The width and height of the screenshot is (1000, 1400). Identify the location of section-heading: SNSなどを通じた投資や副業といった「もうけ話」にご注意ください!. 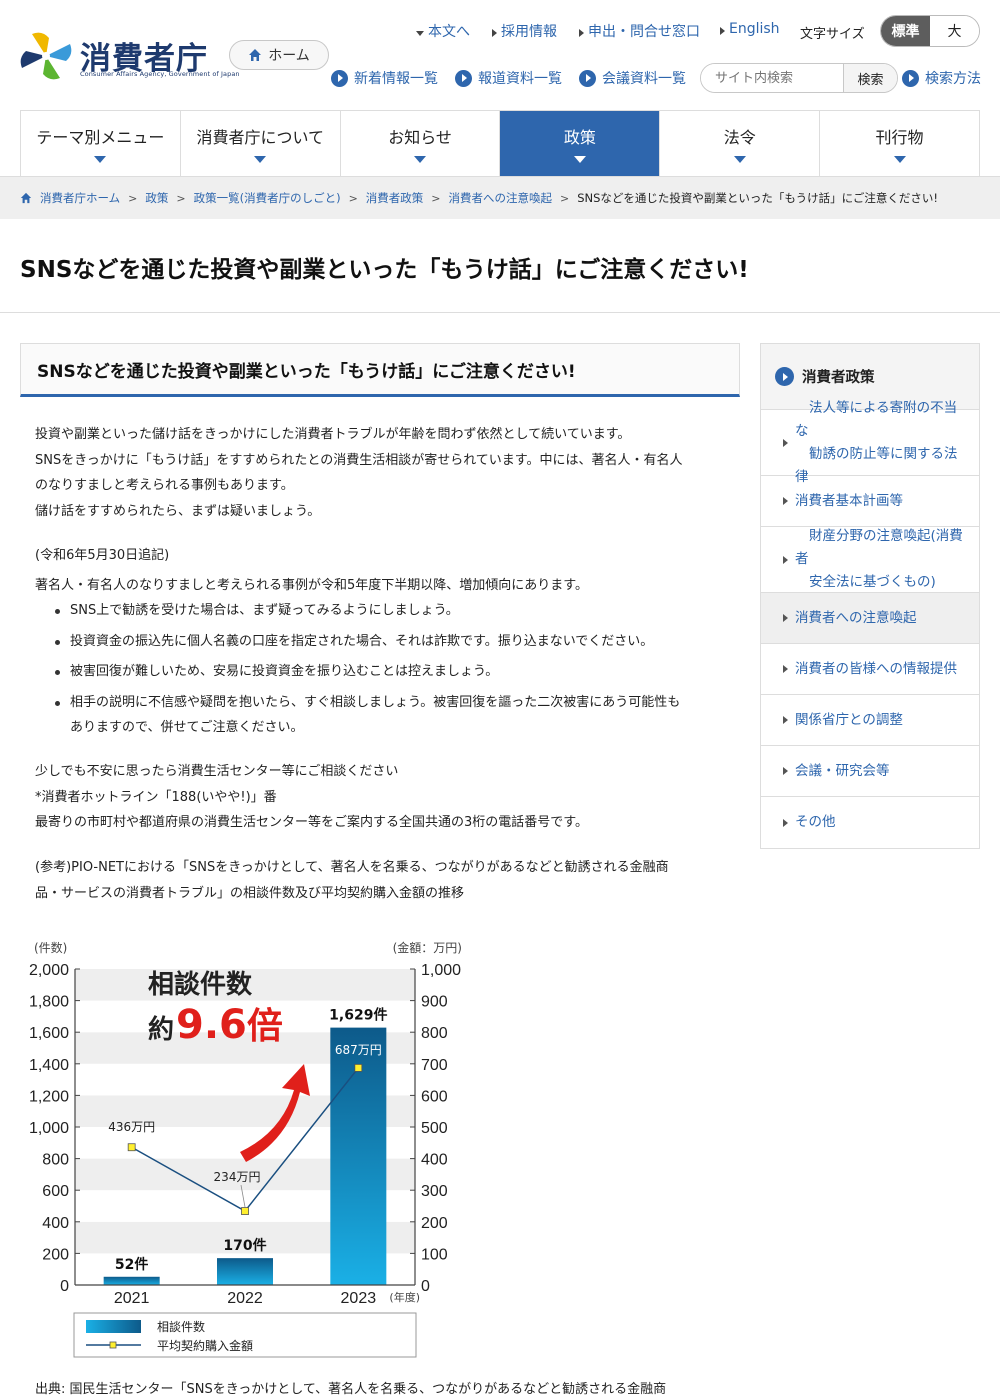
(380, 370).